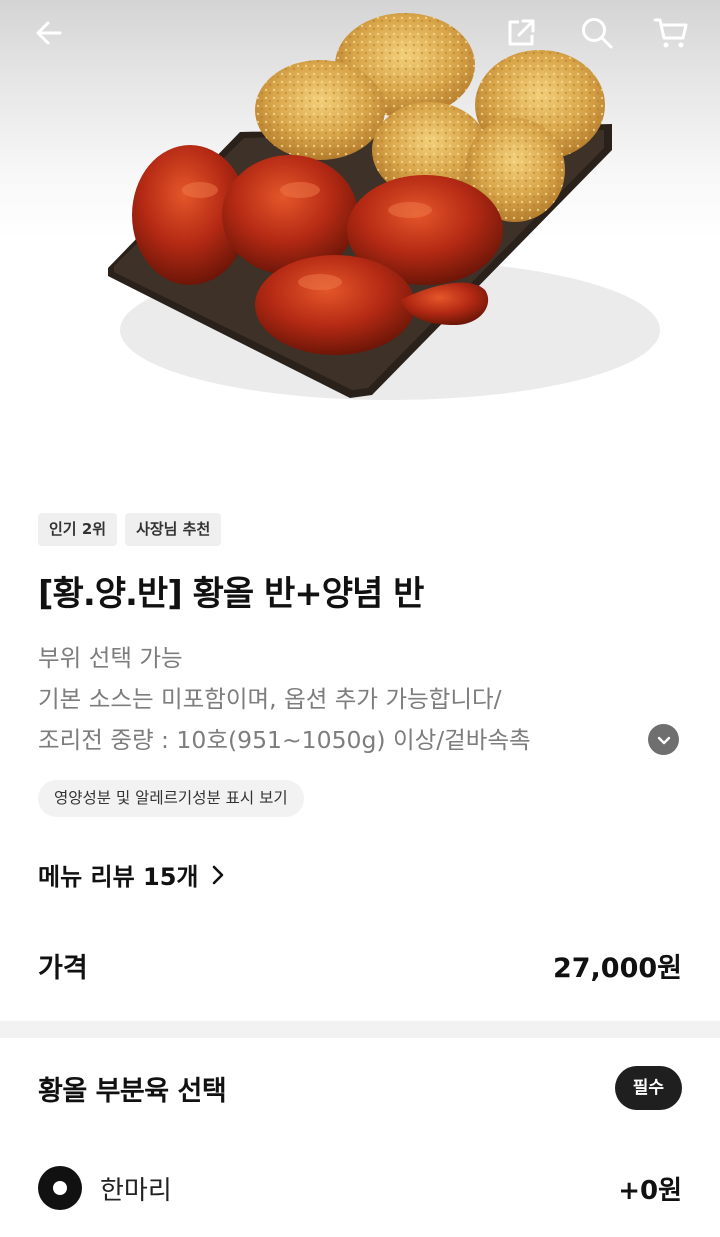  I want to click on option-group-header: 황올 부분육 선택 필수, so click(360, 1088).